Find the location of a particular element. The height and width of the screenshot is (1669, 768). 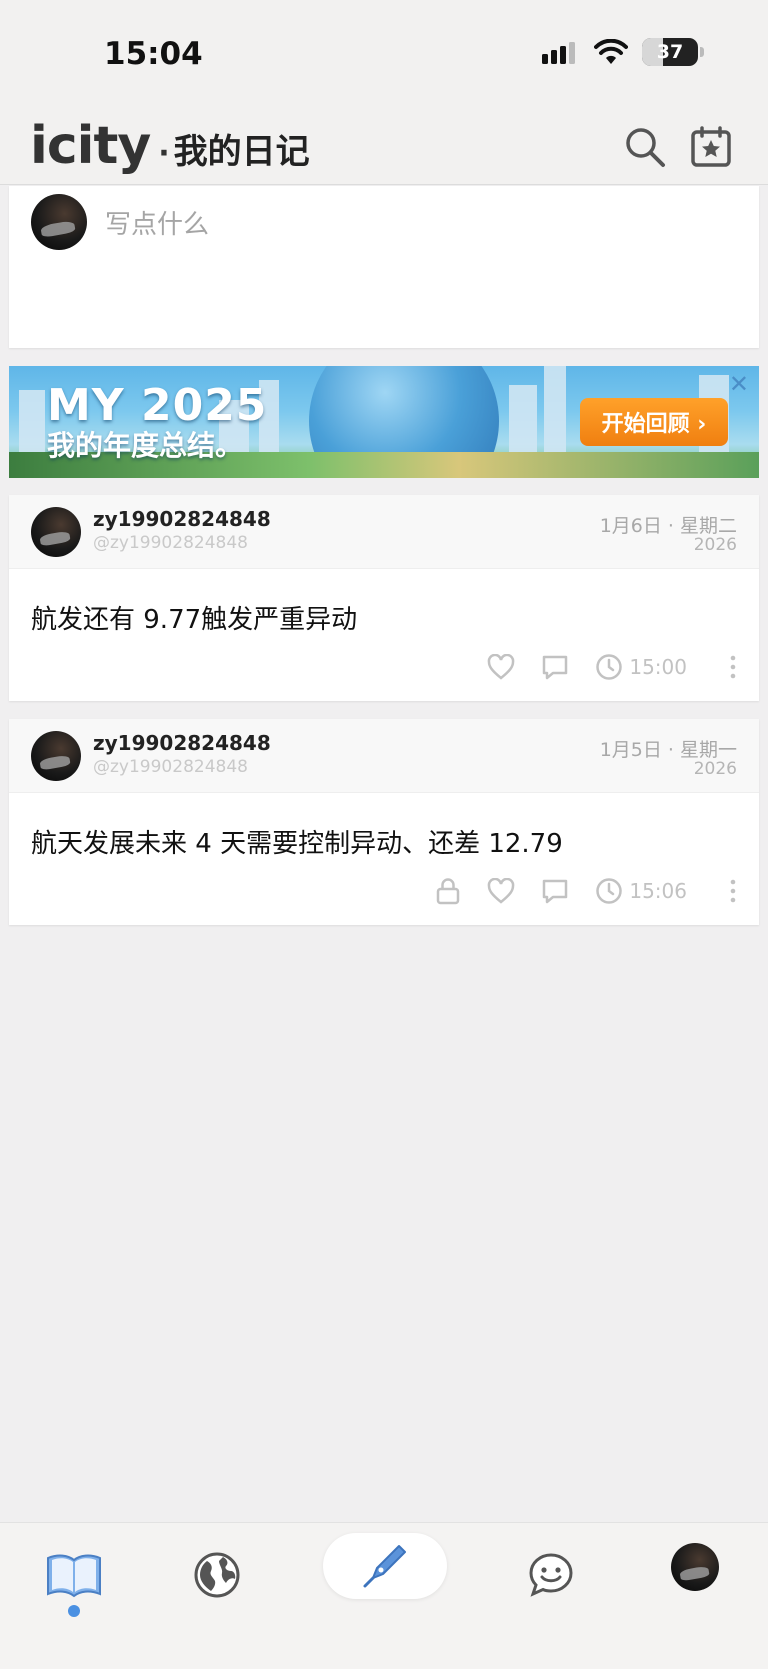

app-header: icity · 我的日记 is located at coordinates (384, 147).